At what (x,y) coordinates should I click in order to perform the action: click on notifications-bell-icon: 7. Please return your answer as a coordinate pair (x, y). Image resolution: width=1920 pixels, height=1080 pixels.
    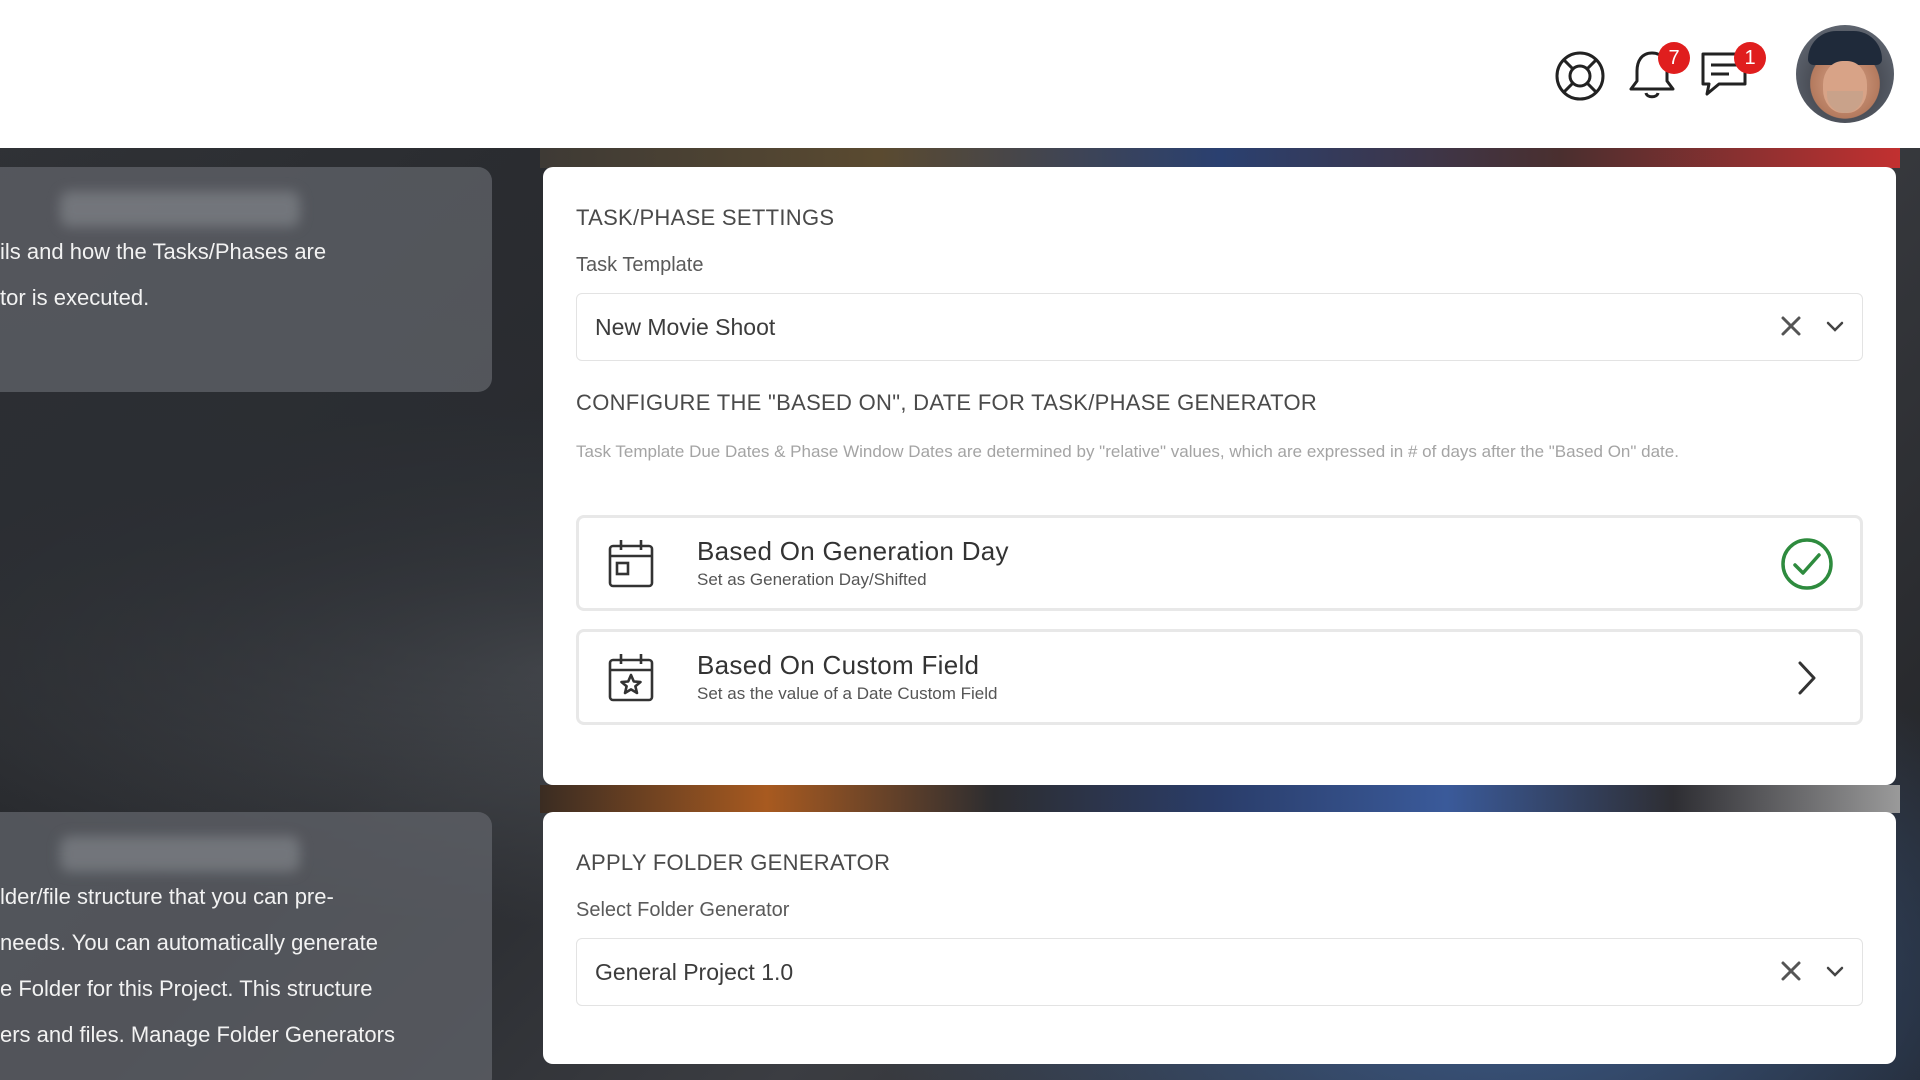
    Looking at the image, I should click on (1657, 72).